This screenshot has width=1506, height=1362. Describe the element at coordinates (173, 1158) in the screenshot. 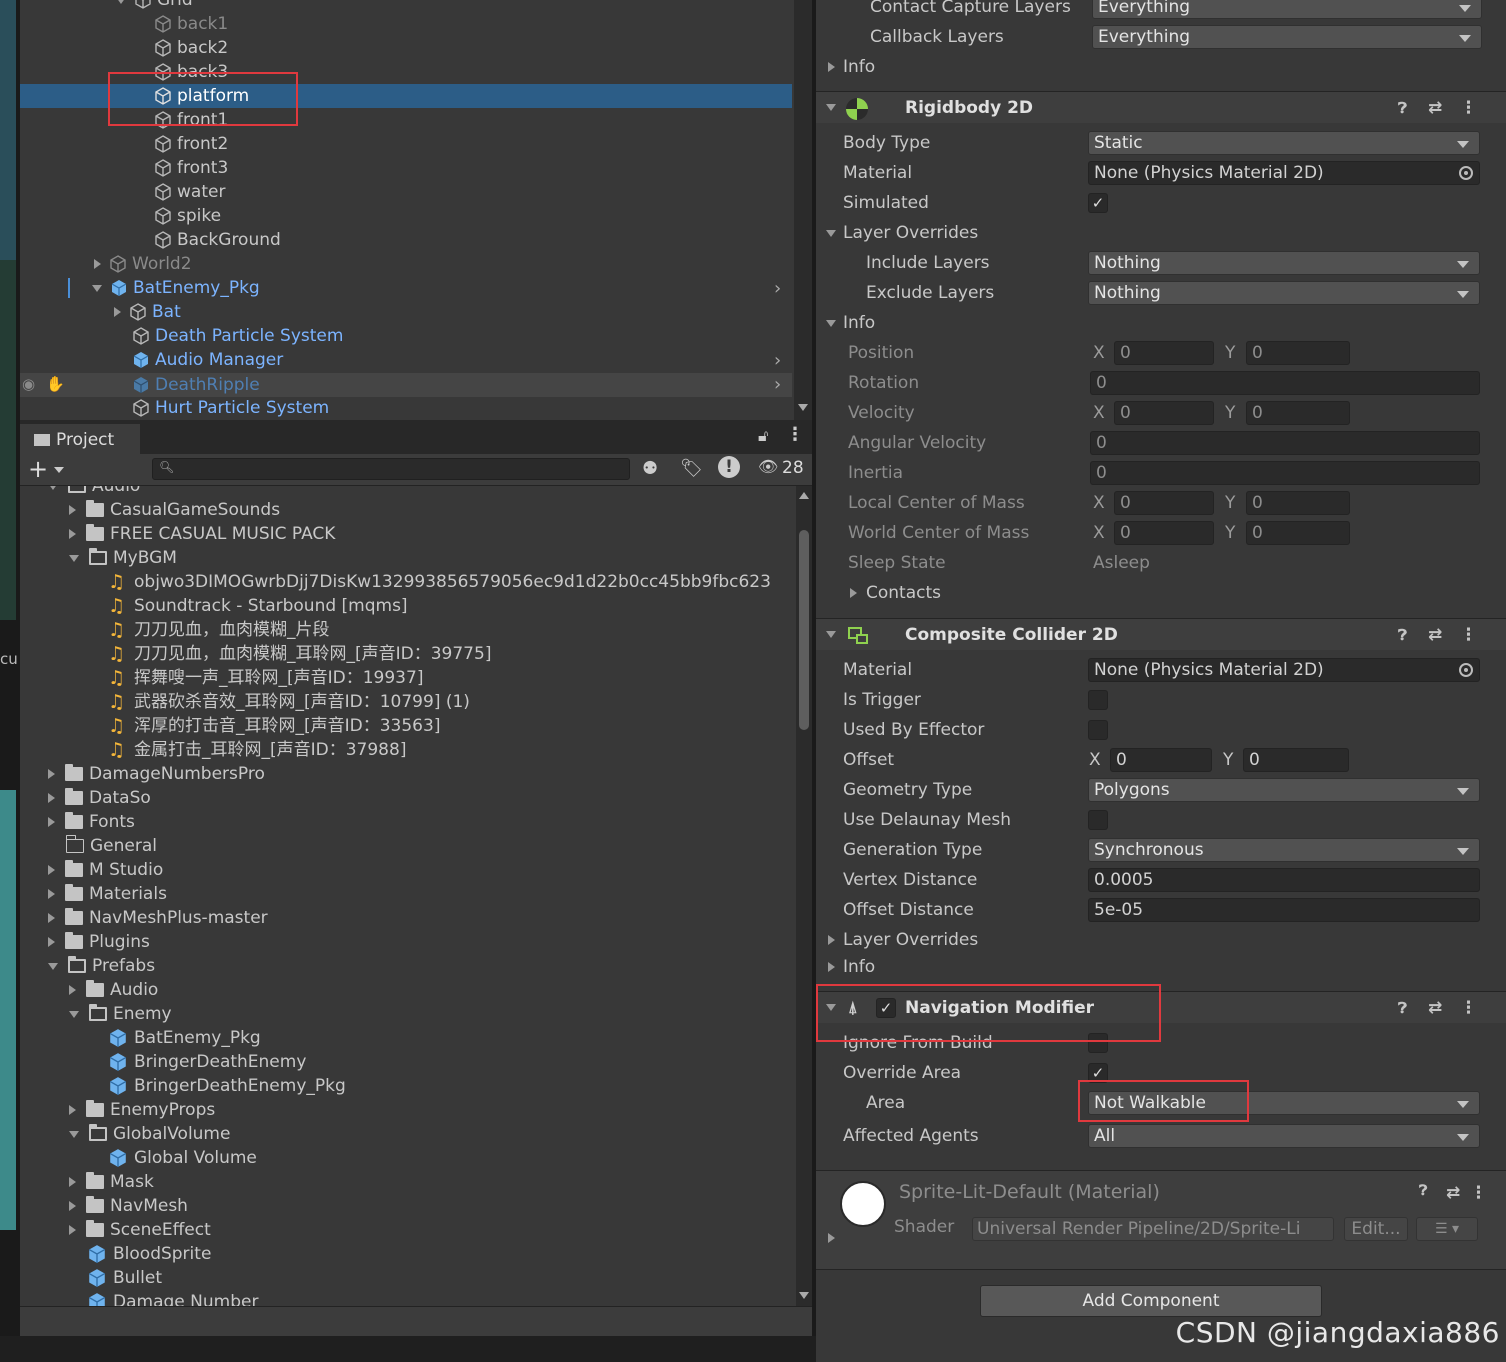

I see `asset-prefab: Global Volume` at that location.